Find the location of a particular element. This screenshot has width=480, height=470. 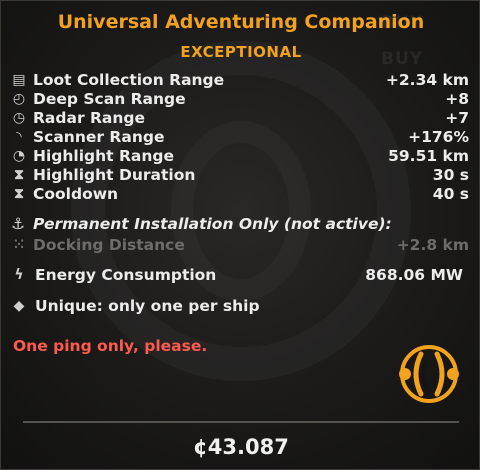

stat-label: Highlight Duration is located at coordinates (114, 175).